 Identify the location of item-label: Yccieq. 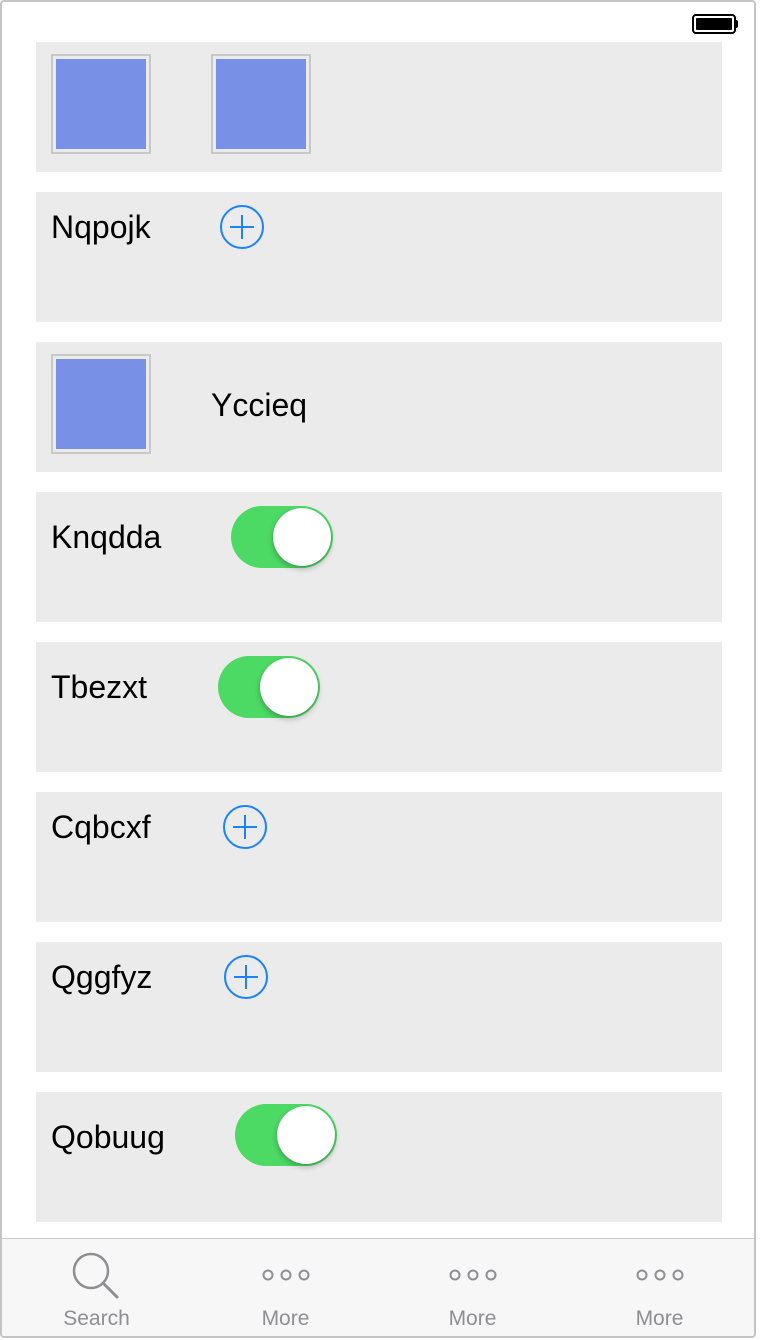
(259, 405).